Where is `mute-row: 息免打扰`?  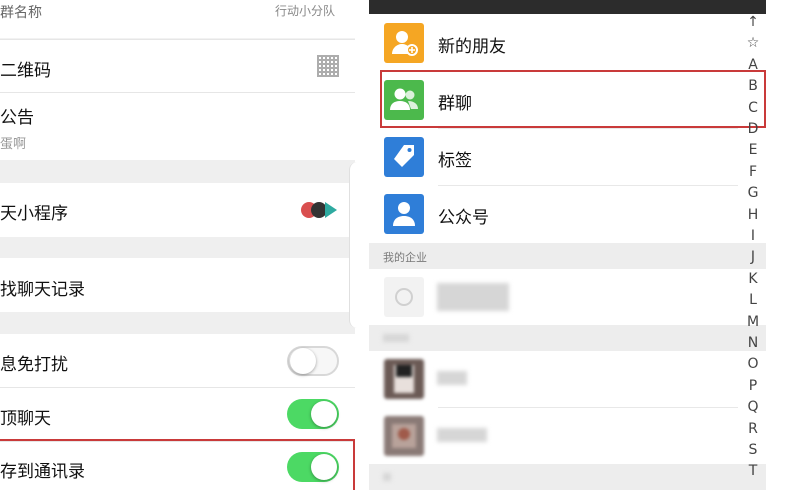
mute-row: 息免打扰 is located at coordinates (177, 360).